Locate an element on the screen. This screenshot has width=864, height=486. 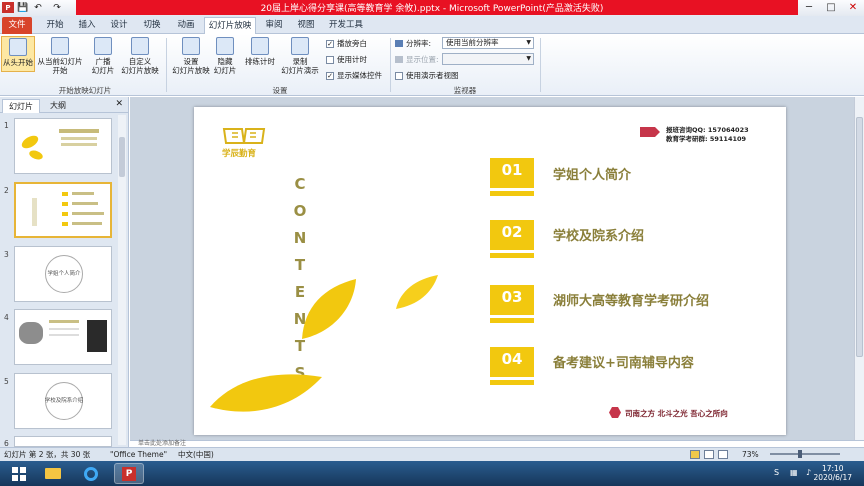
play-narration-checkbox: ✓ 播放旁白 is located at coordinates (346, 43).